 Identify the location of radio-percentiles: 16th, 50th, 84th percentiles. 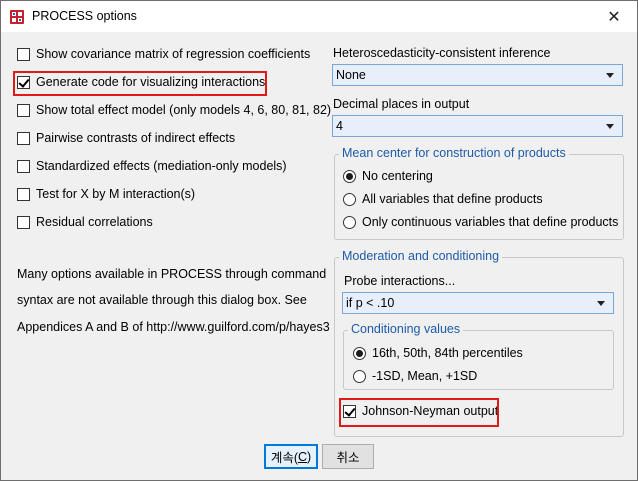
(438, 353).